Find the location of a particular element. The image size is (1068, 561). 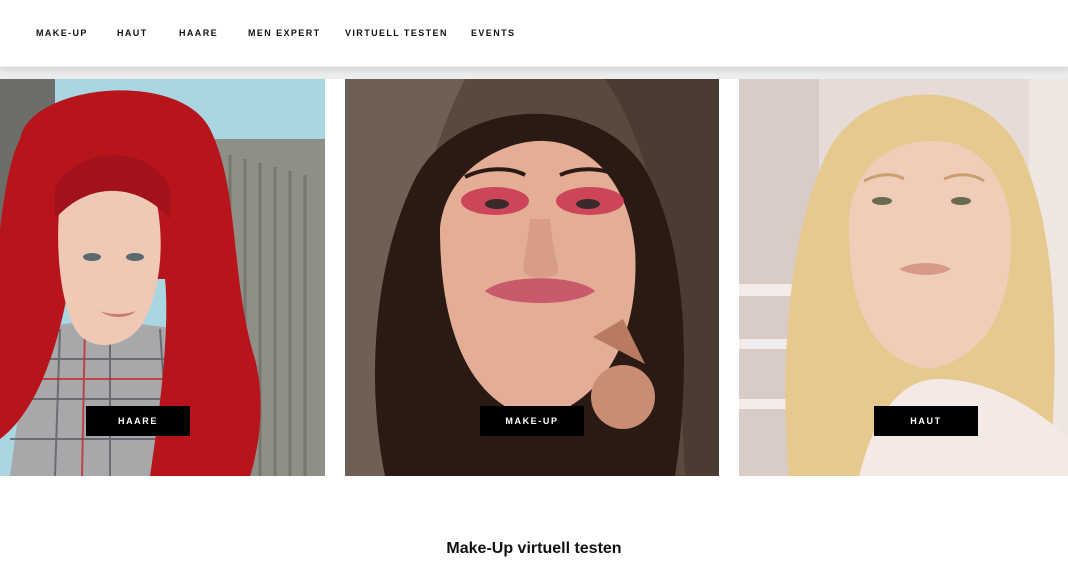

section-title: Make-Up virtuell testen is located at coordinates (534, 548).